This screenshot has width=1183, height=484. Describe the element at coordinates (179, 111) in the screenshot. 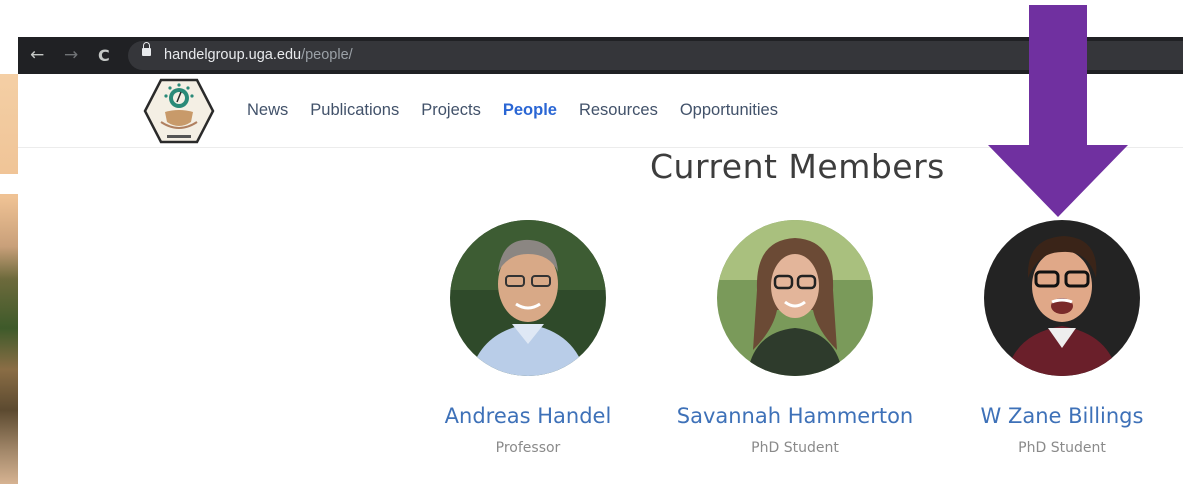

I see `site-logo` at that location.